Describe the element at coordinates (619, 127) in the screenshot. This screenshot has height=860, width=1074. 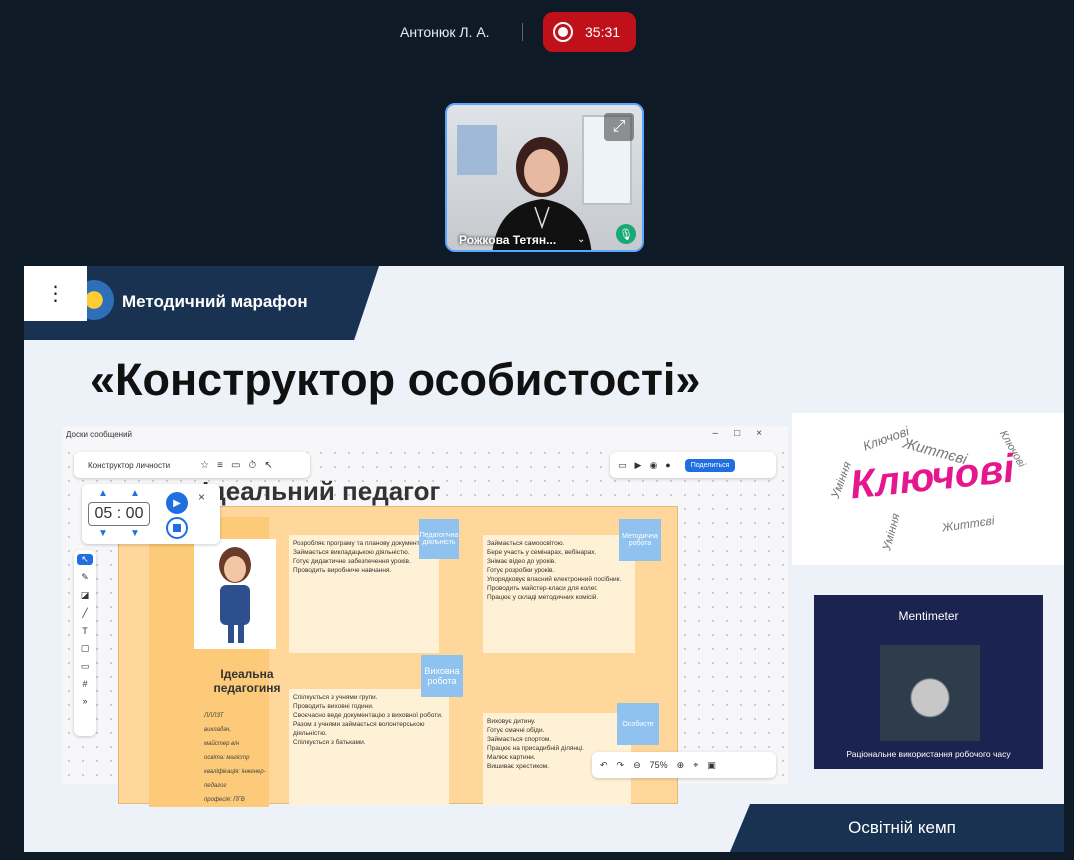
I see `expand-icon: ⤢` at that location.